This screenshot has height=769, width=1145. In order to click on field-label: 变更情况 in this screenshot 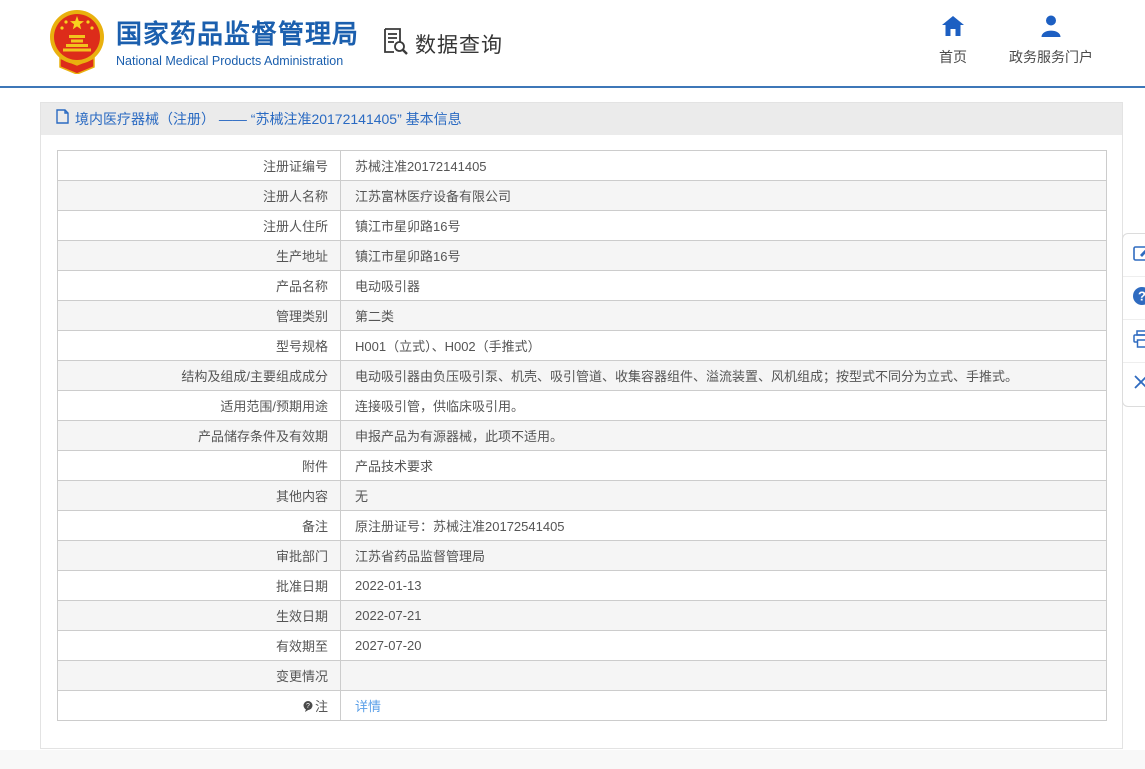, I will do `click(199, 675)`.